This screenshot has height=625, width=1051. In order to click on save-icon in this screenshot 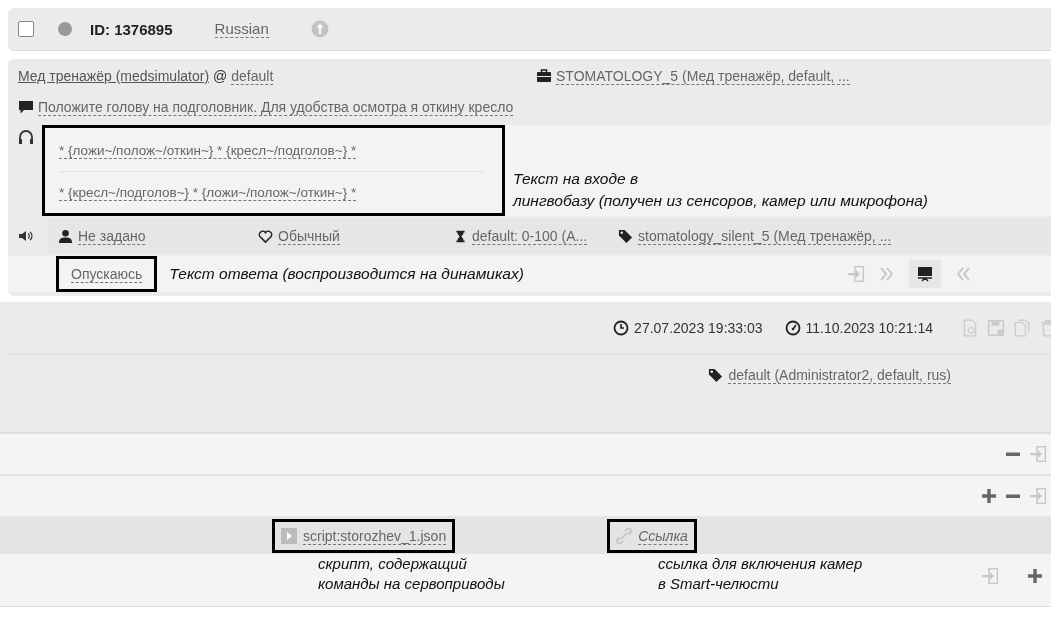, I will do `click(996, 328)`.